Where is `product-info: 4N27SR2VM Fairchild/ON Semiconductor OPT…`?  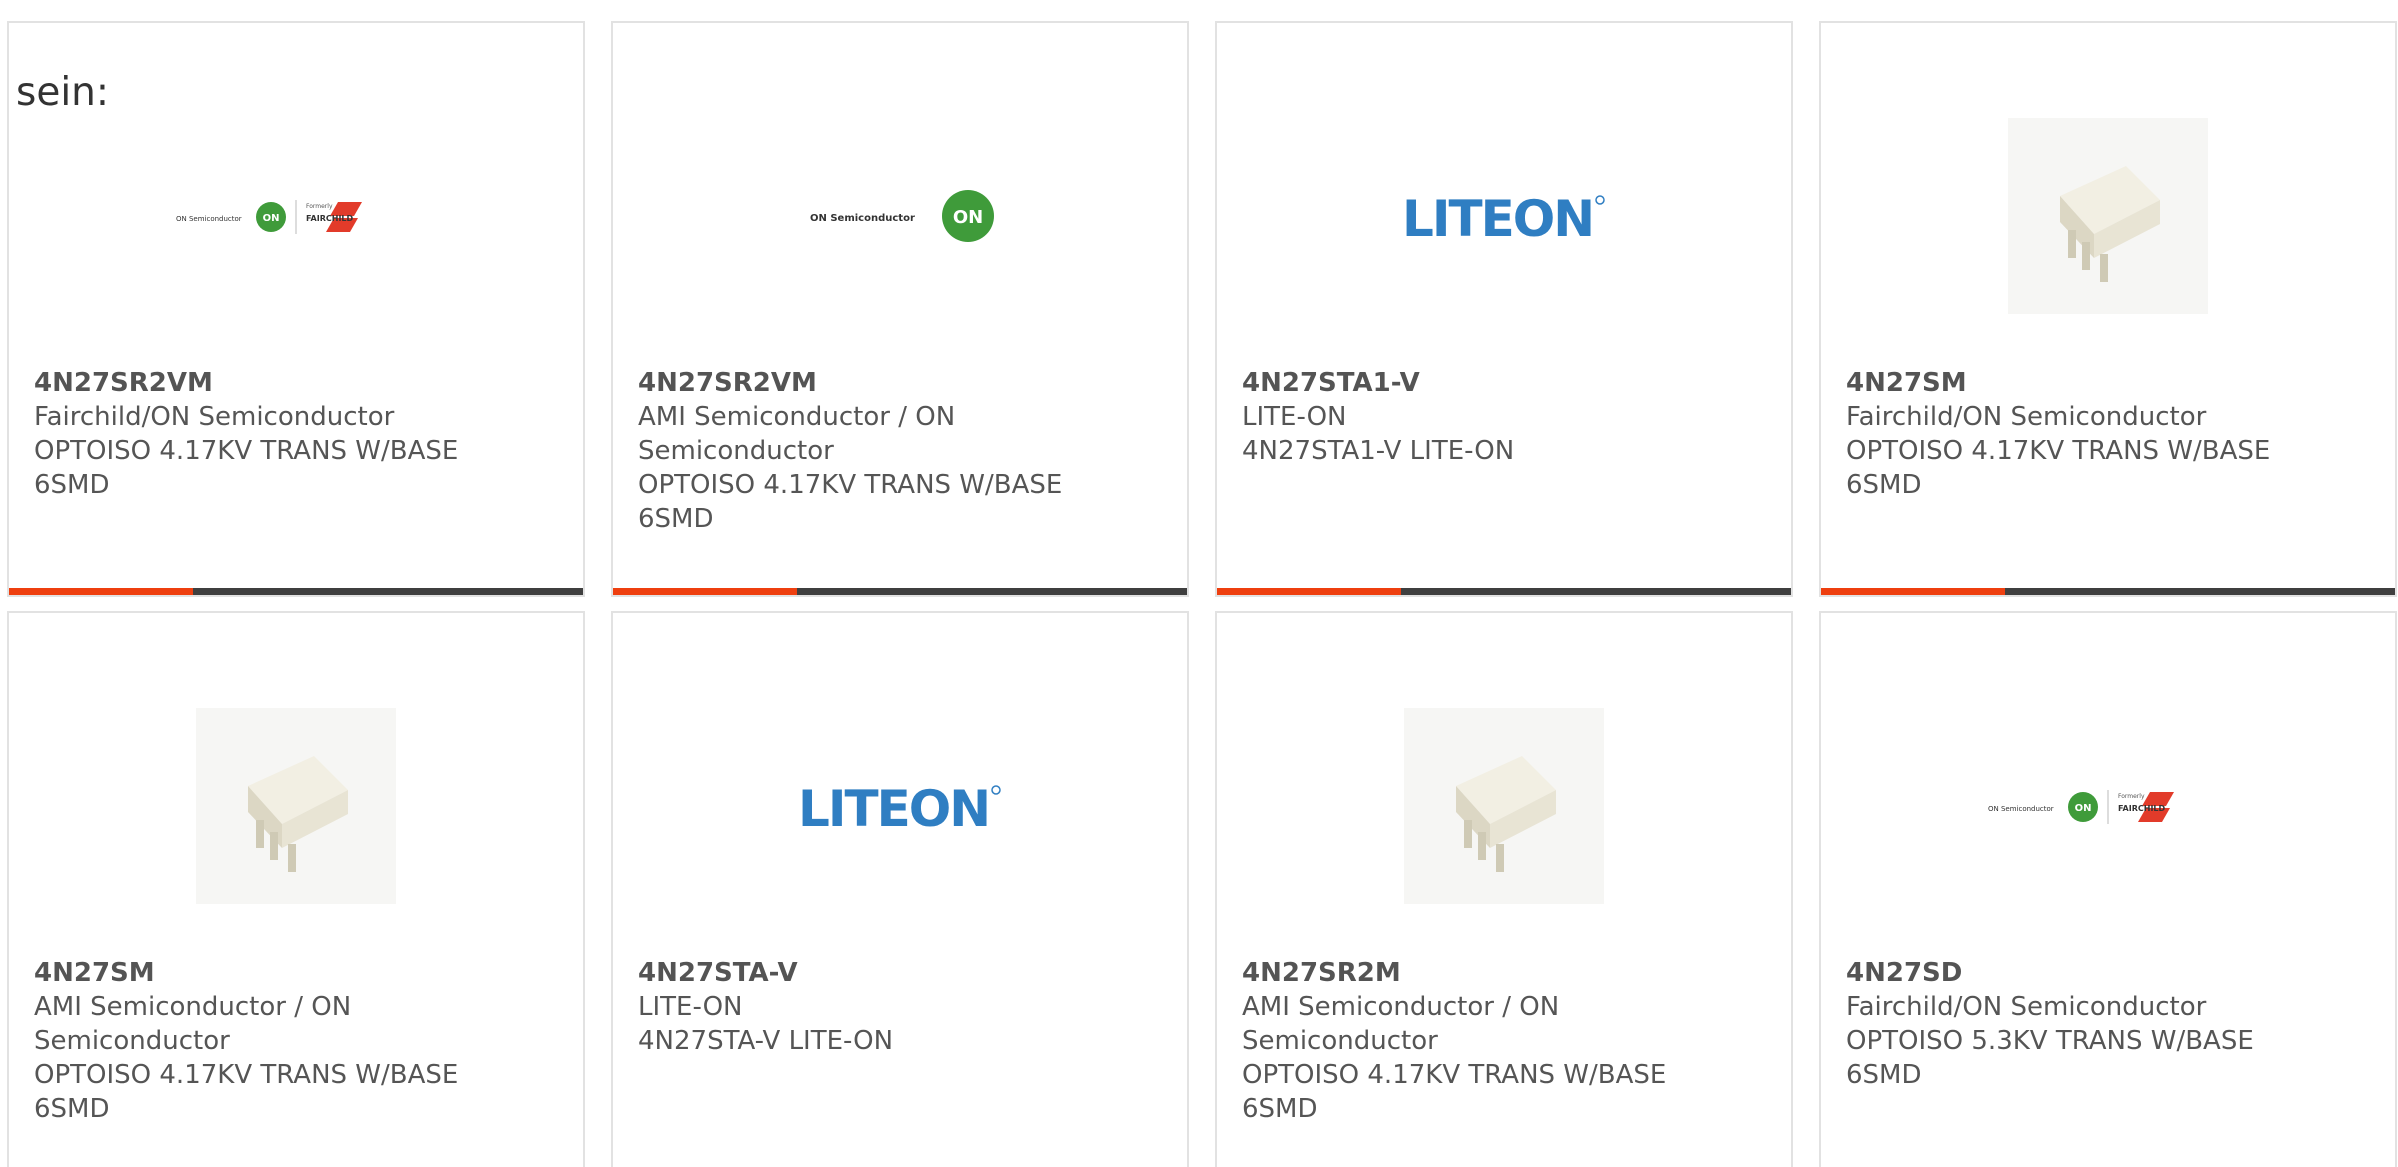 product-info: 4N27SR2VM Fairchild/ON Semiconductor OPT… is located at coordinates (294, 434).